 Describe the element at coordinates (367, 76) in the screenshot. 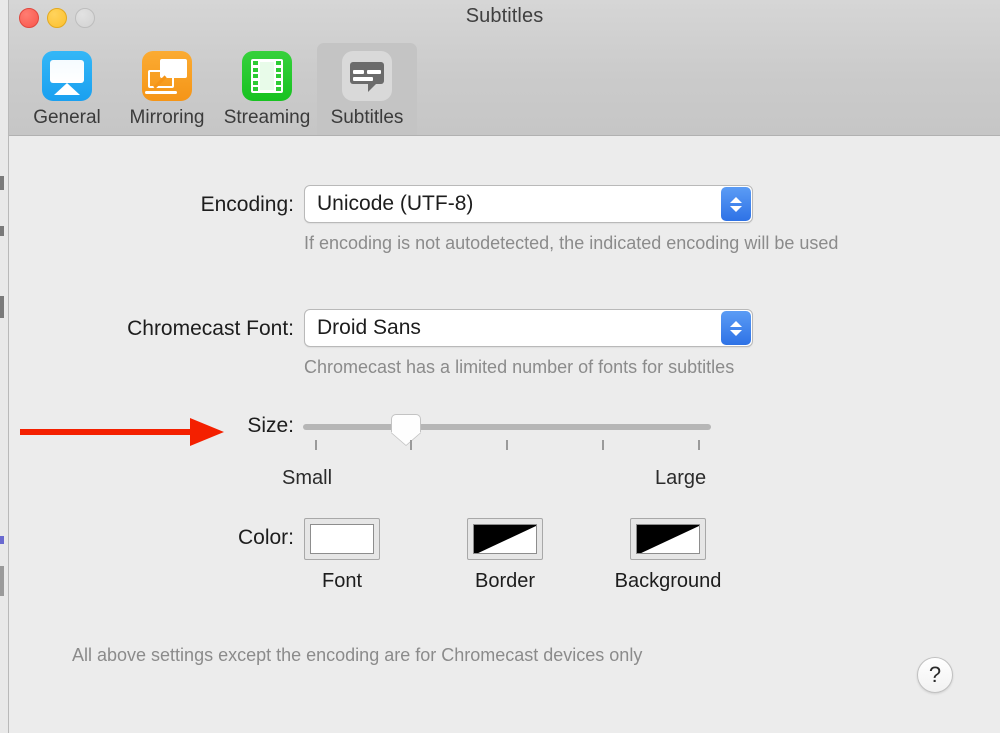

I see `subtitles-icon` at that location.